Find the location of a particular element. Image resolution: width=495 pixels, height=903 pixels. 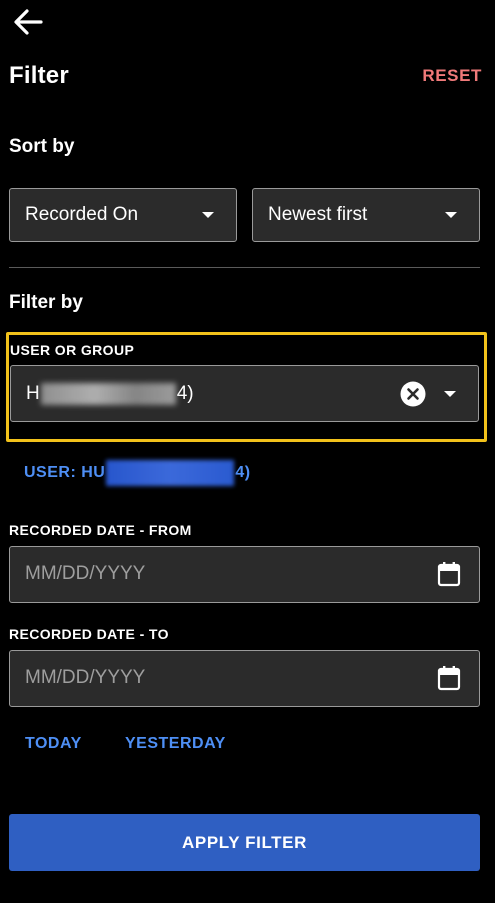

back-button is located at coordinates (28, 22).